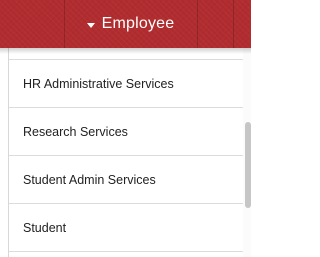 This screenshot has height=257, width=320. I want to click on menu-item-research-services: Research Services, so click(126, 132).